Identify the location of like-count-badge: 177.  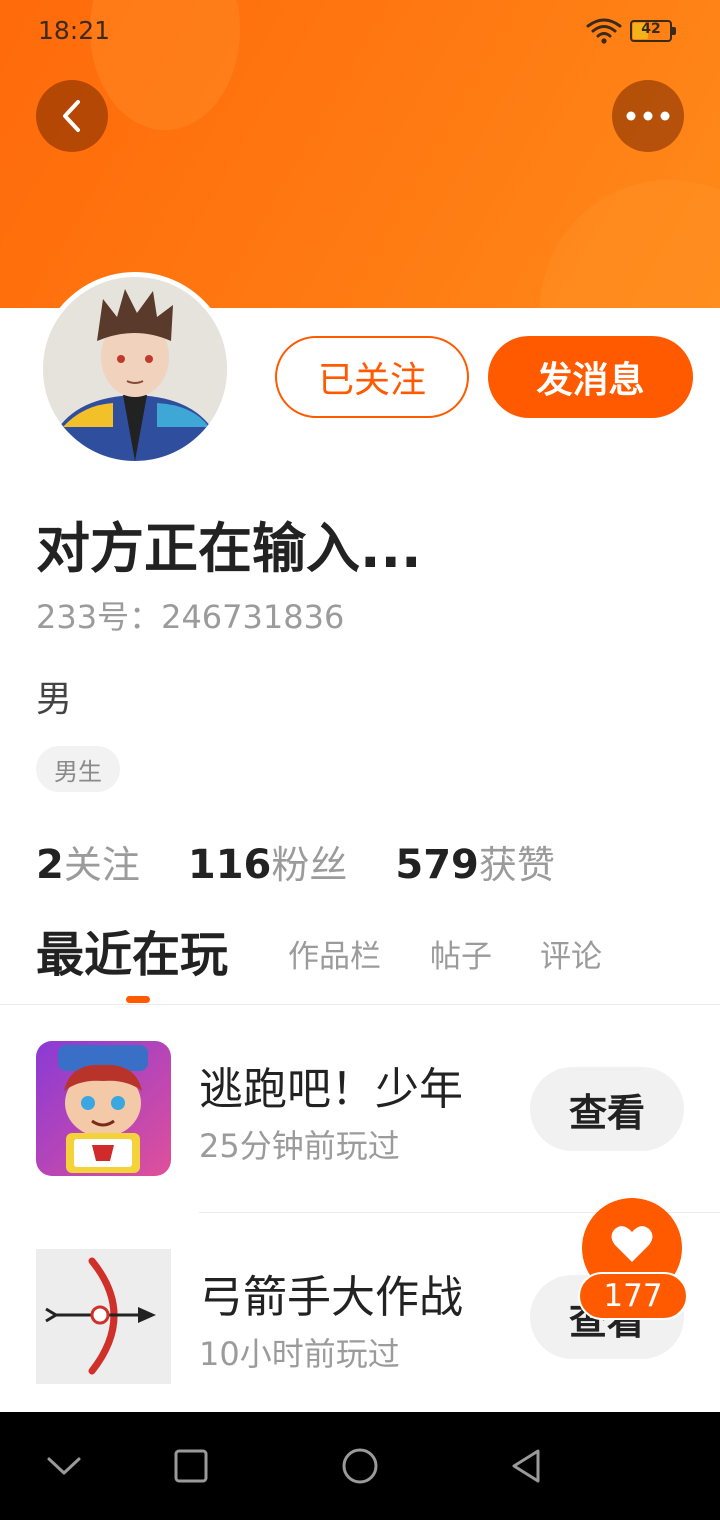
(633, 1296).